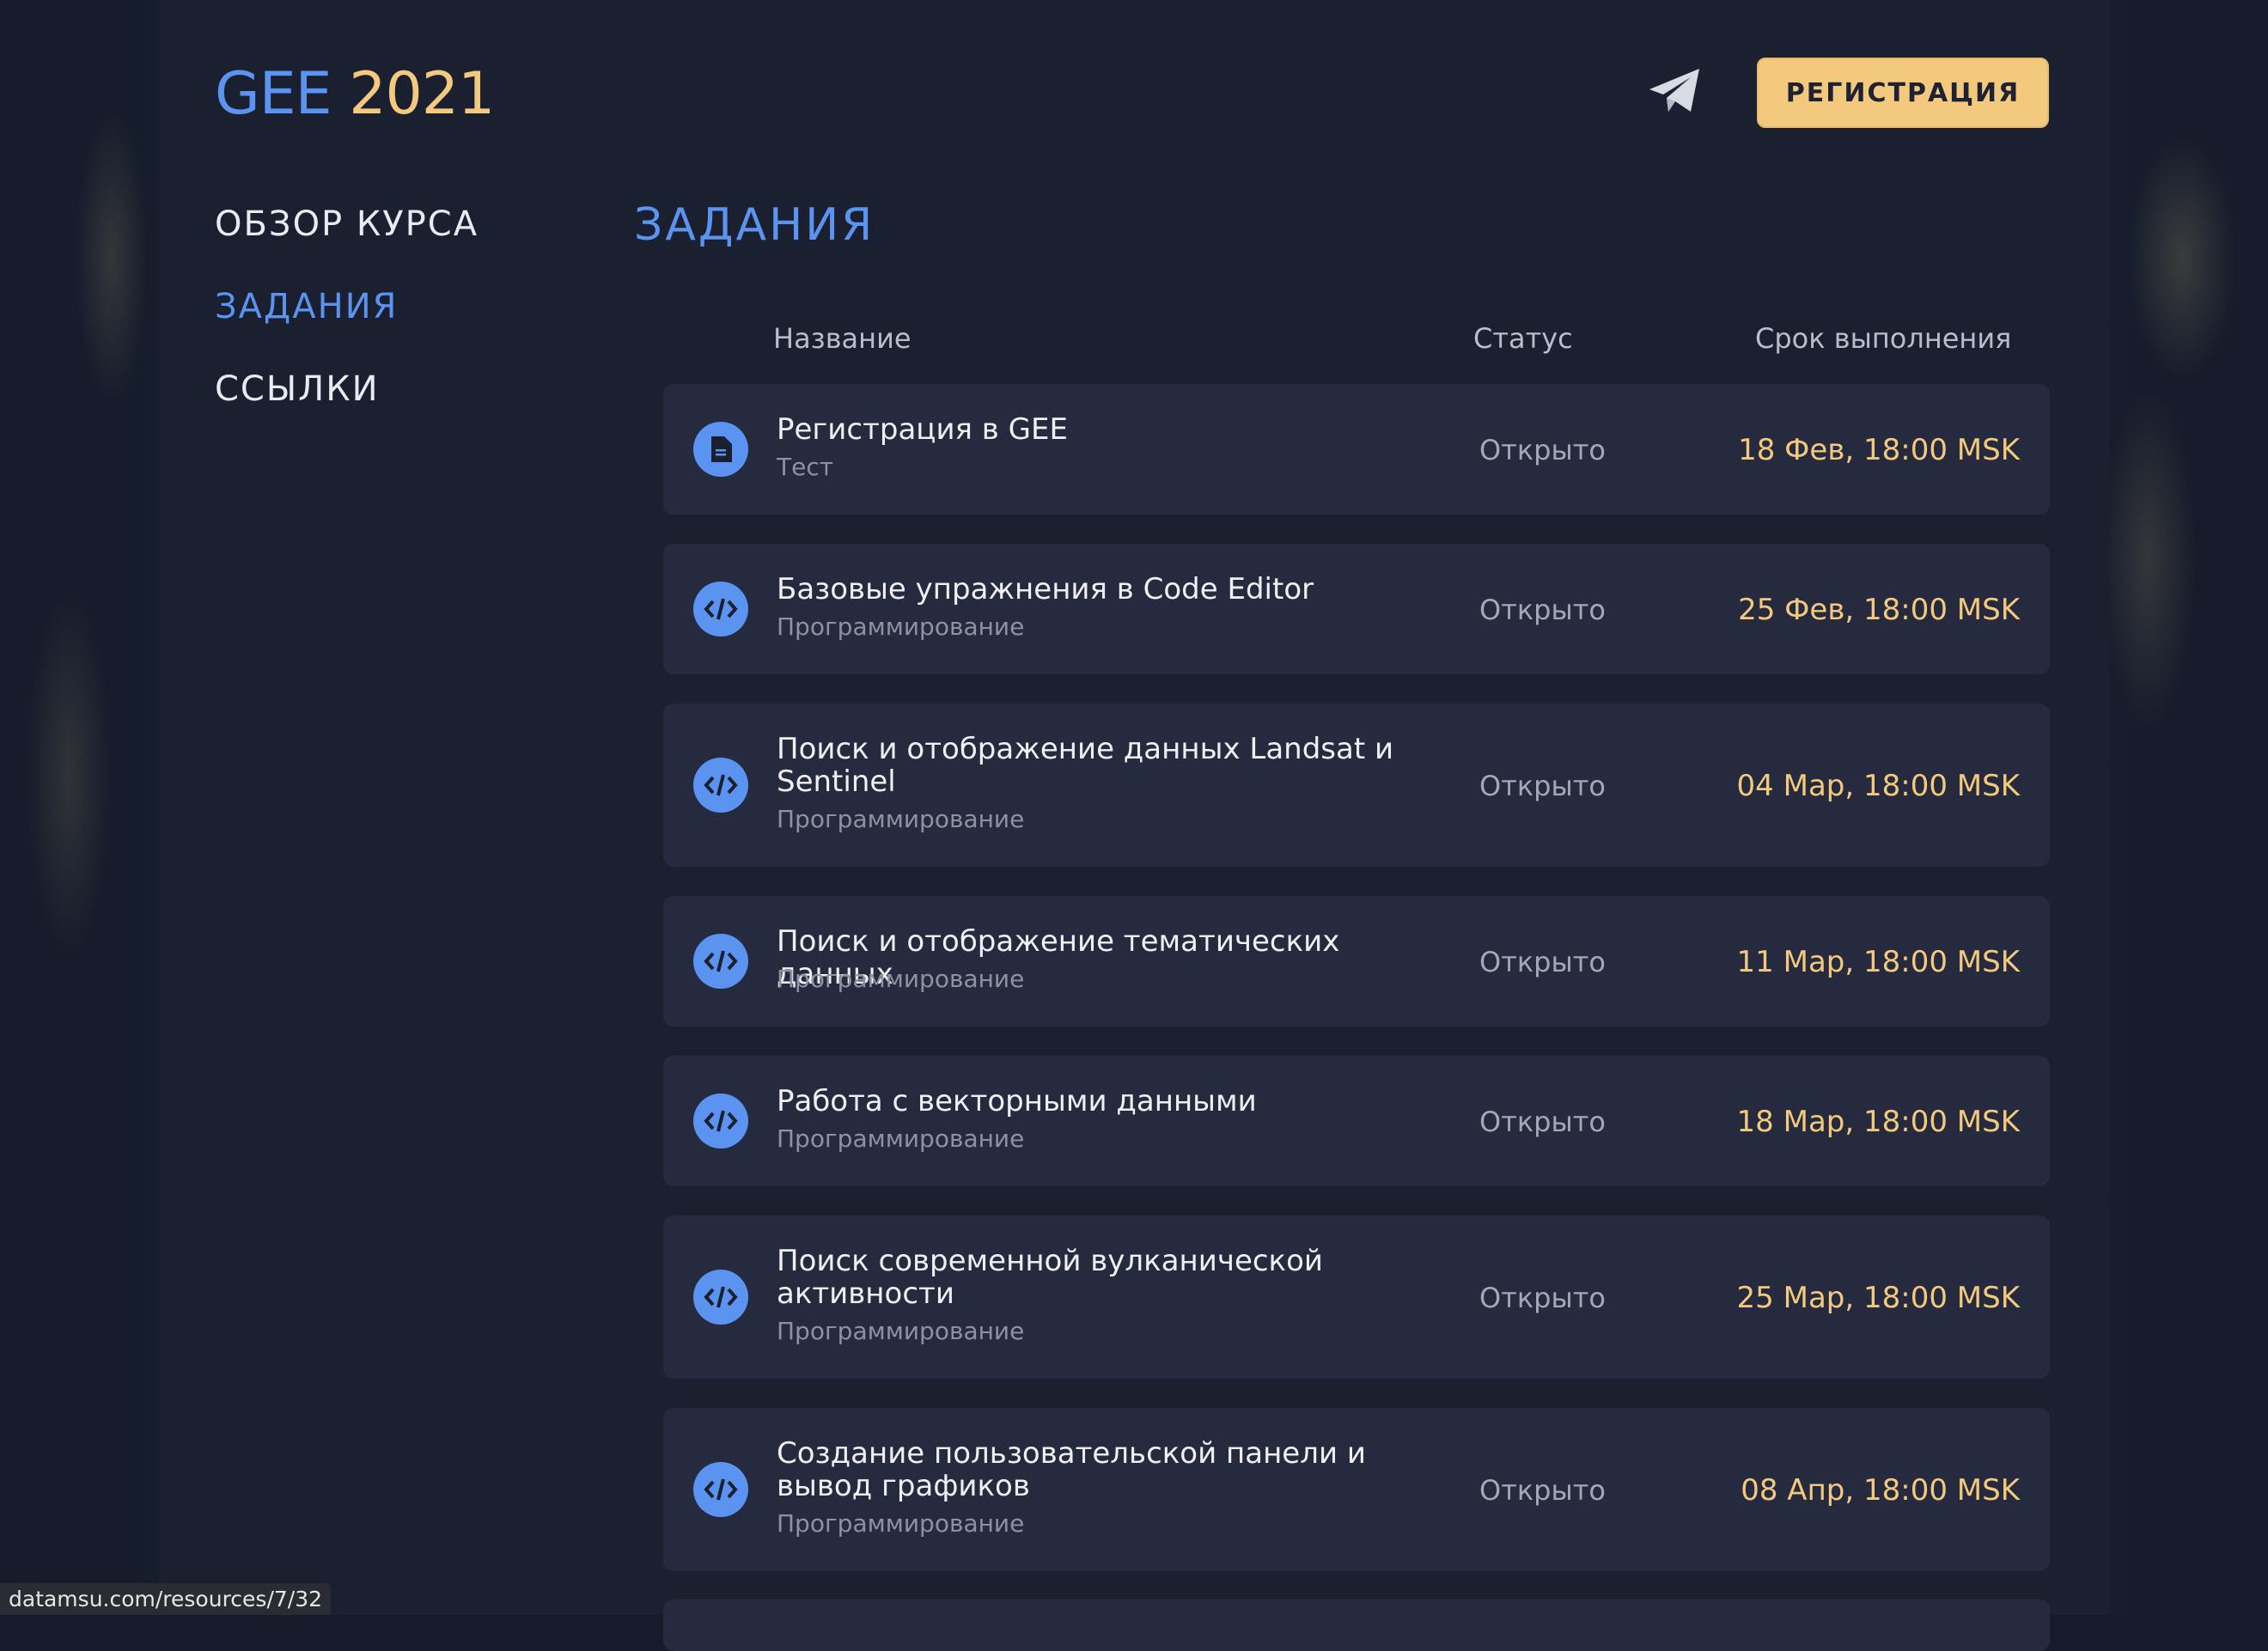 This screenshot has height=1651, width=2268. I want to click on task-title: Регистрация в GEE, so click(923, 429).